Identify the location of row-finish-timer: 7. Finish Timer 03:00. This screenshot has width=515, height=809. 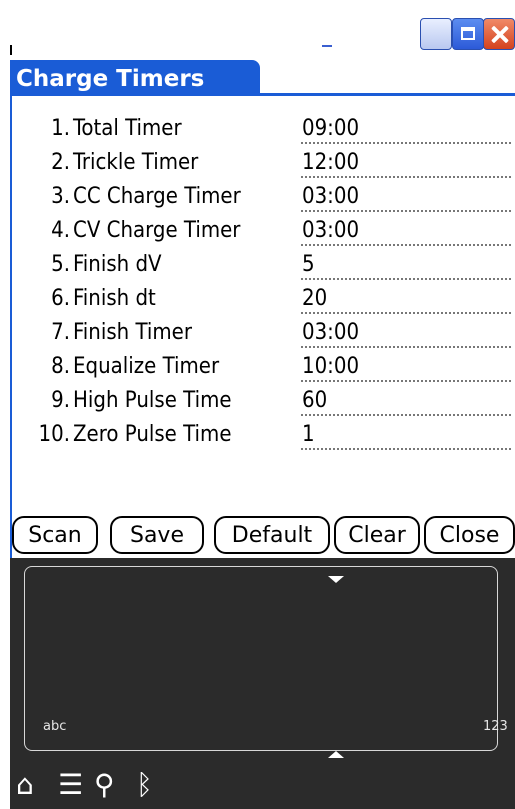
(263, 332).